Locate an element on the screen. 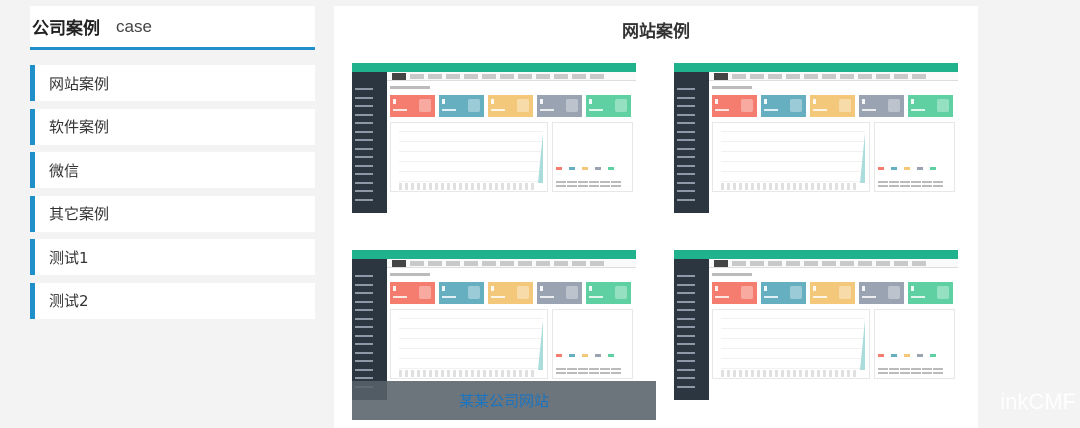  category-item-software-cases: 软件案例 is located at coordinates (172, 126).